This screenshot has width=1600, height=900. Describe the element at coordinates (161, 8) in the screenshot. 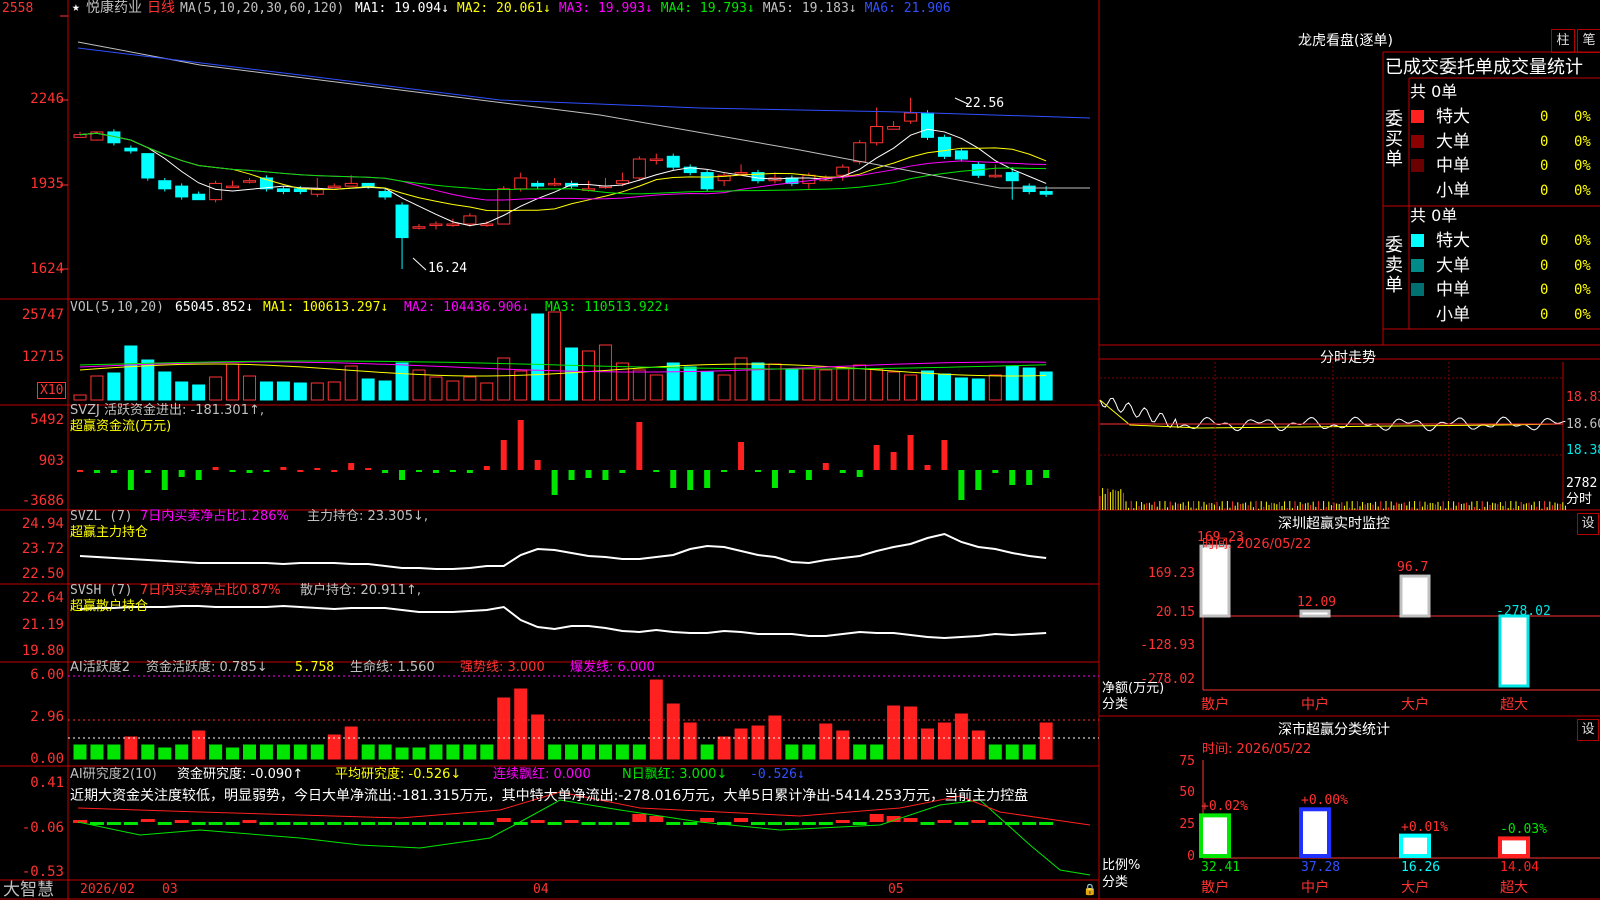

I see `period-label: 日线` at that location.